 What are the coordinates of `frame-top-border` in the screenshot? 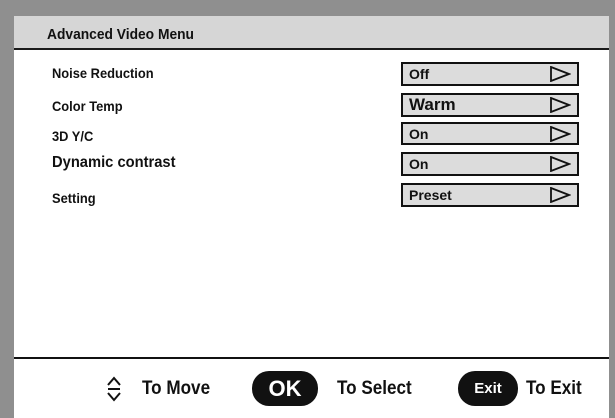 It's located at (307, 8).